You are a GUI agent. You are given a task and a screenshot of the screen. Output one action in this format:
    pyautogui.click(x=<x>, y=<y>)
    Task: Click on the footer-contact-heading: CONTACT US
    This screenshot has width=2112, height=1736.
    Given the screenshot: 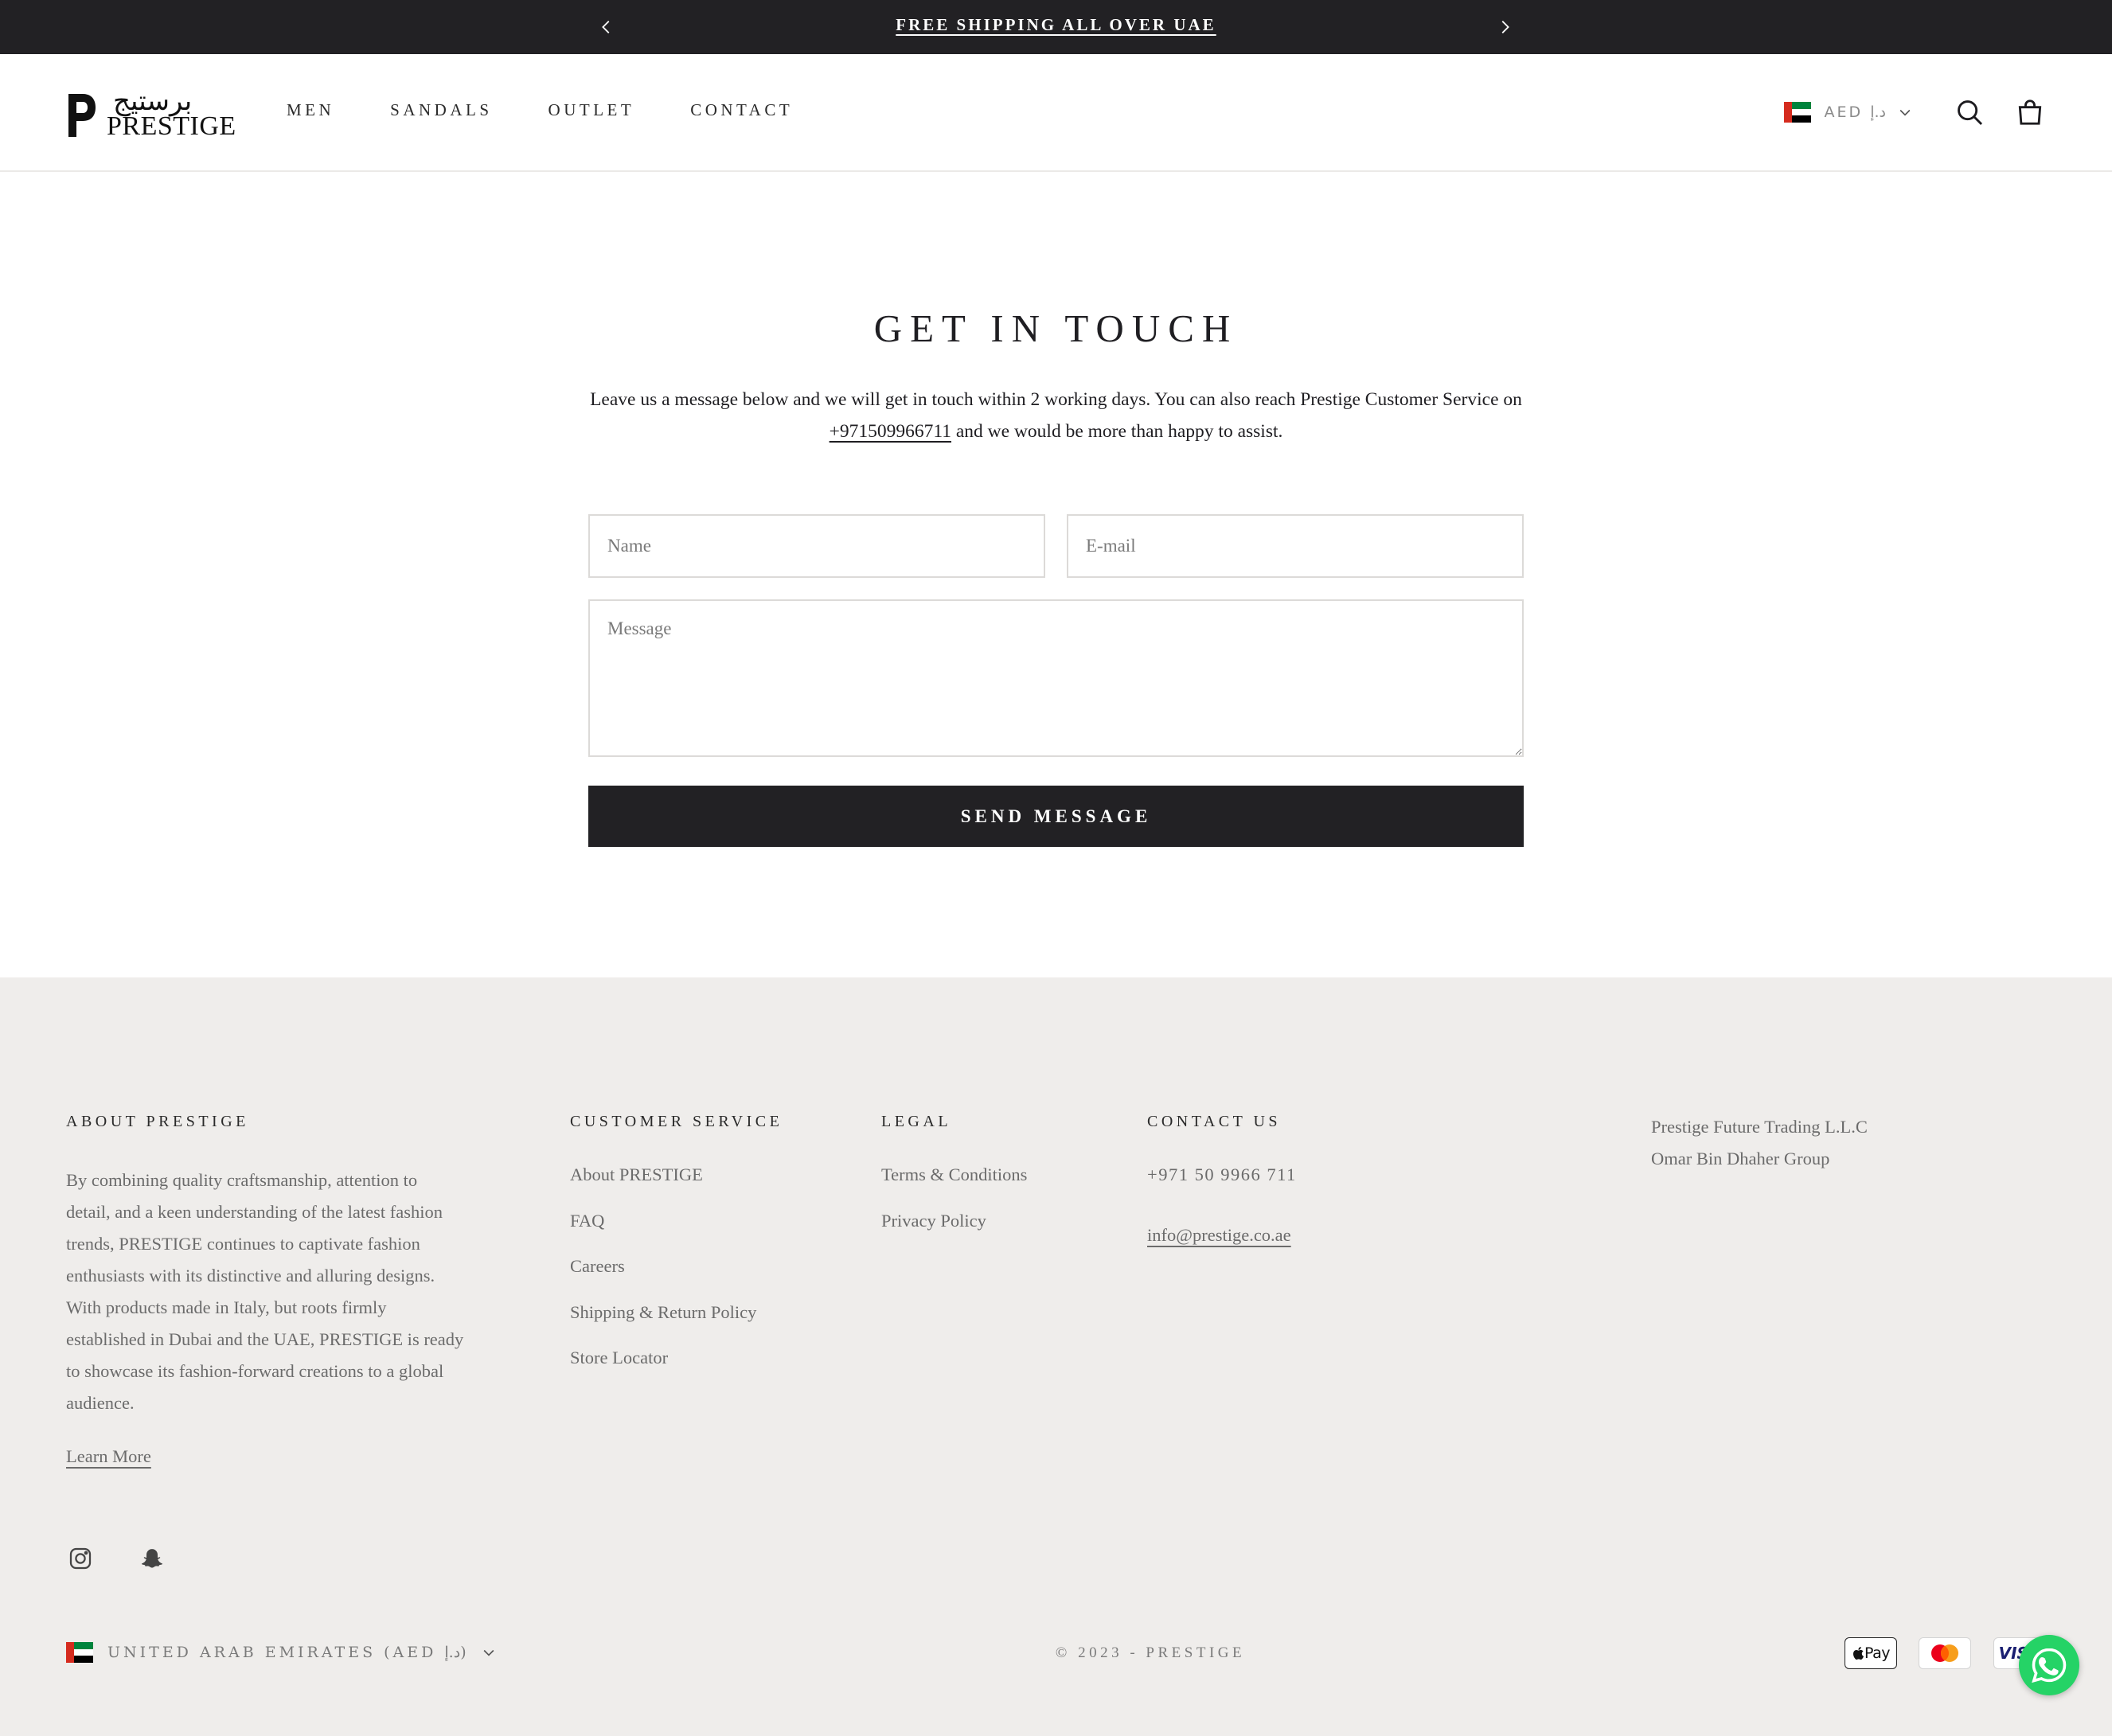 What is the action you would take?
    pyautogui.click(x=1214, y=1121)
    